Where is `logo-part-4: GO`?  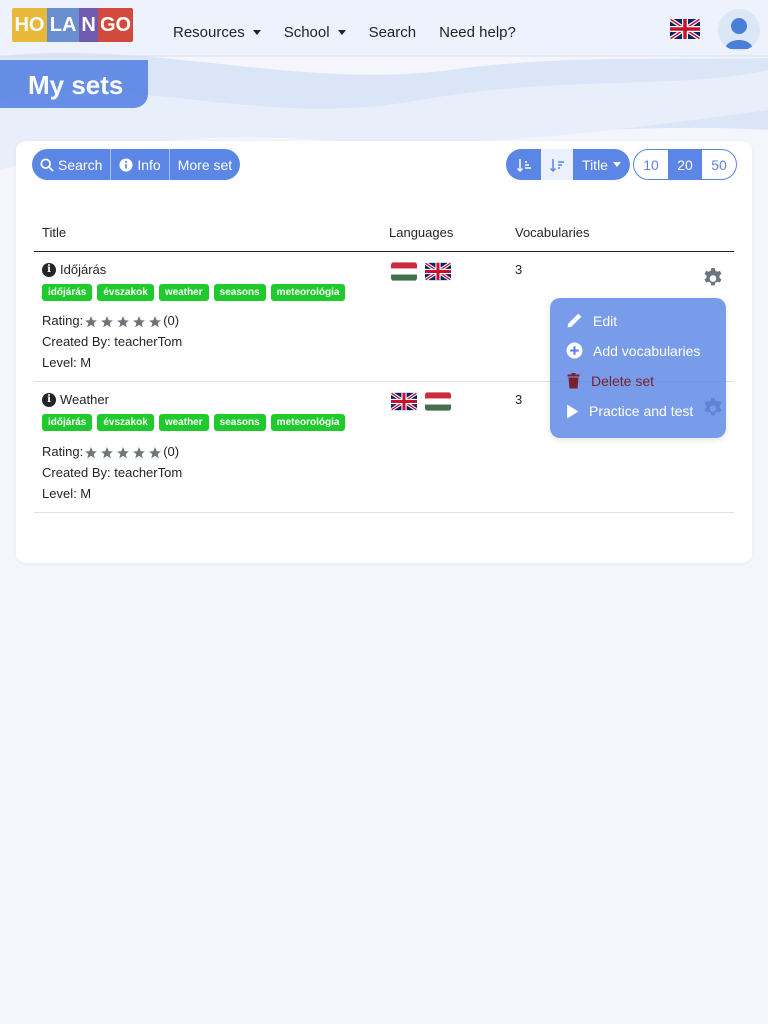 logo-part-4: GO is located at coordinates (115, 25).